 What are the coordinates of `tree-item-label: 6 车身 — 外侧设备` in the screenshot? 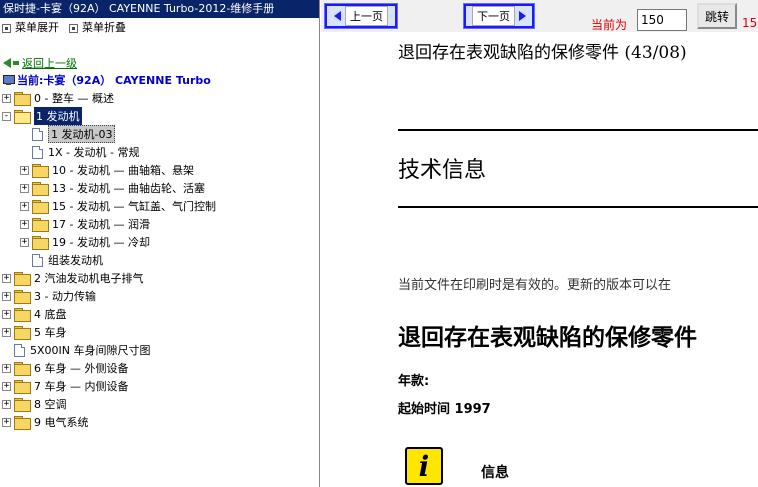 It's located at (81, 368).